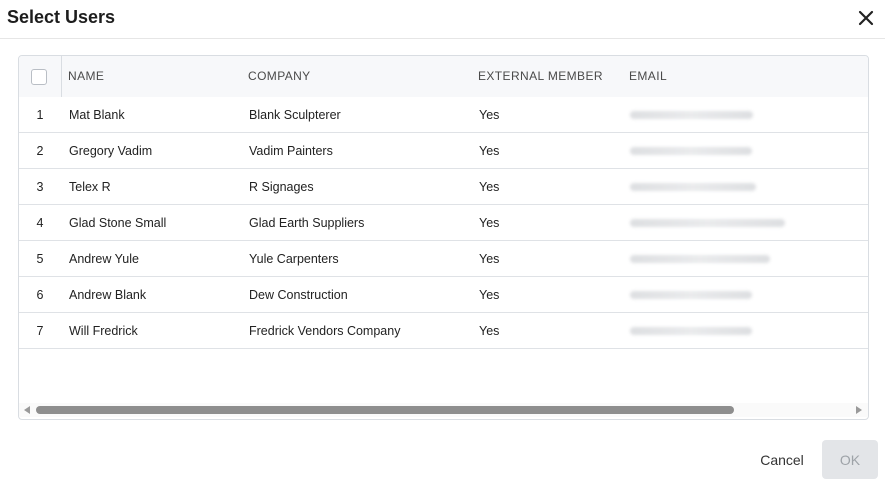  Describe the element at coordinates (782, 460) in the screenshot. I see `cancel-button: Cancel` at that location.